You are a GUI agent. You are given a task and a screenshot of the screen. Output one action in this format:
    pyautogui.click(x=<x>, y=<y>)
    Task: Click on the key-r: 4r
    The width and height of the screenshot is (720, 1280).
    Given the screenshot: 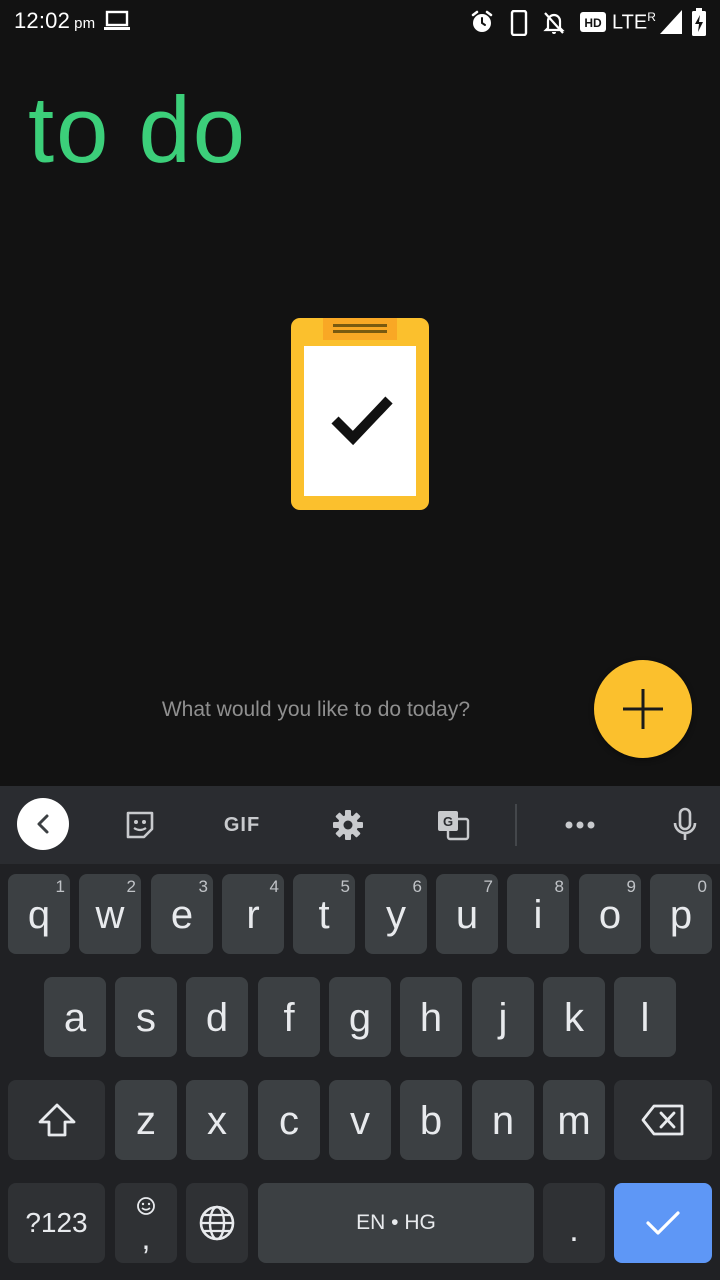 What is the action you would take?
    pyautogui.click(x=253, y=914)
    